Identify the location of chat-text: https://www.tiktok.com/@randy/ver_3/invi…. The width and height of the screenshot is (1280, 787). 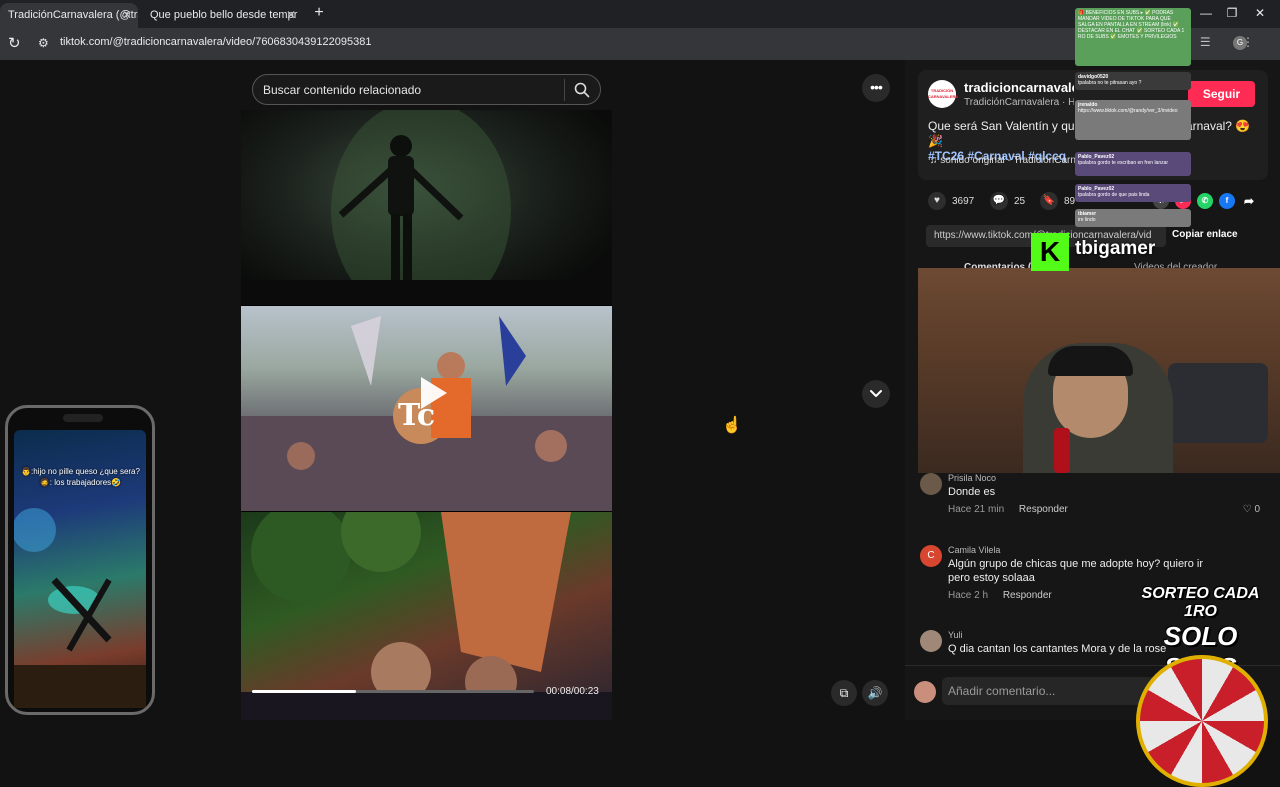
(1128, 111).